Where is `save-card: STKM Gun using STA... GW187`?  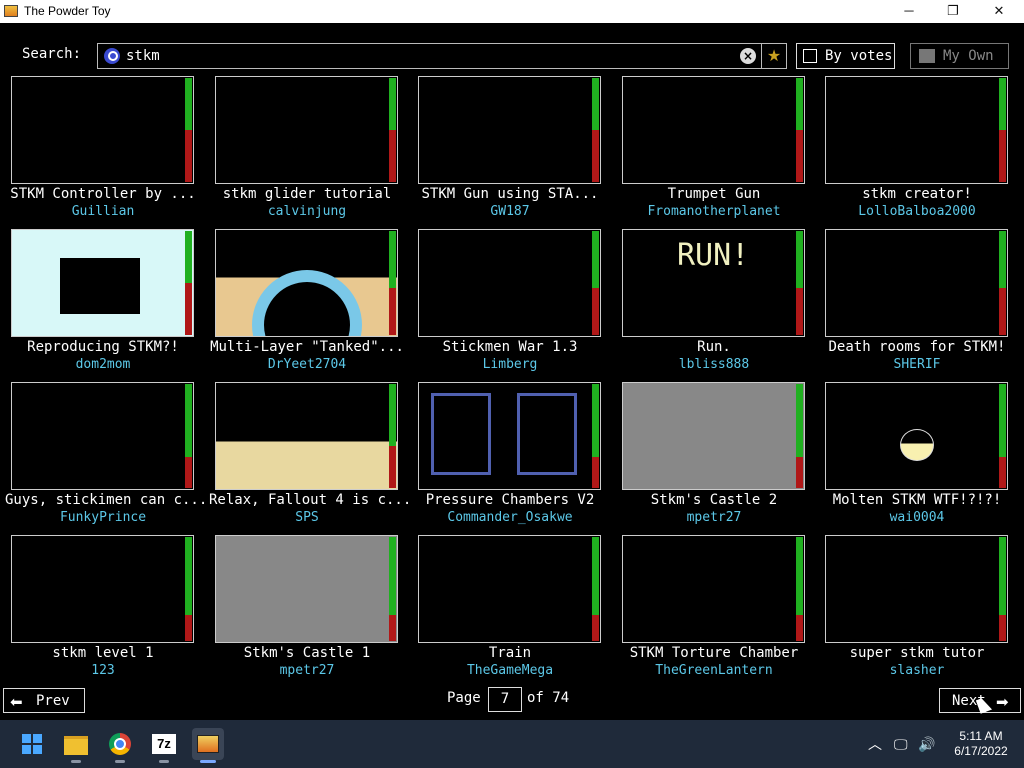
save-card: STKM Gun using STA... GW187 is located at coordinates (510, 148).